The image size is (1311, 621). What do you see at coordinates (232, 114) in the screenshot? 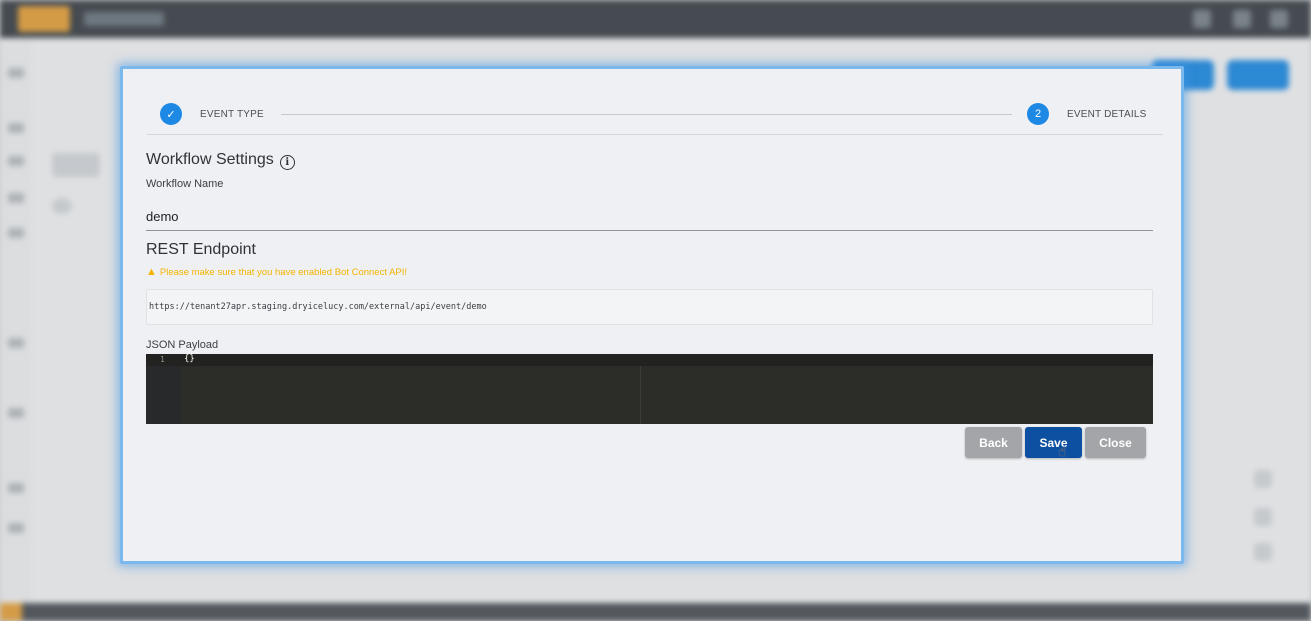
I see `step-event-type: EVENT TYPE` at bounding box center [232, 114].